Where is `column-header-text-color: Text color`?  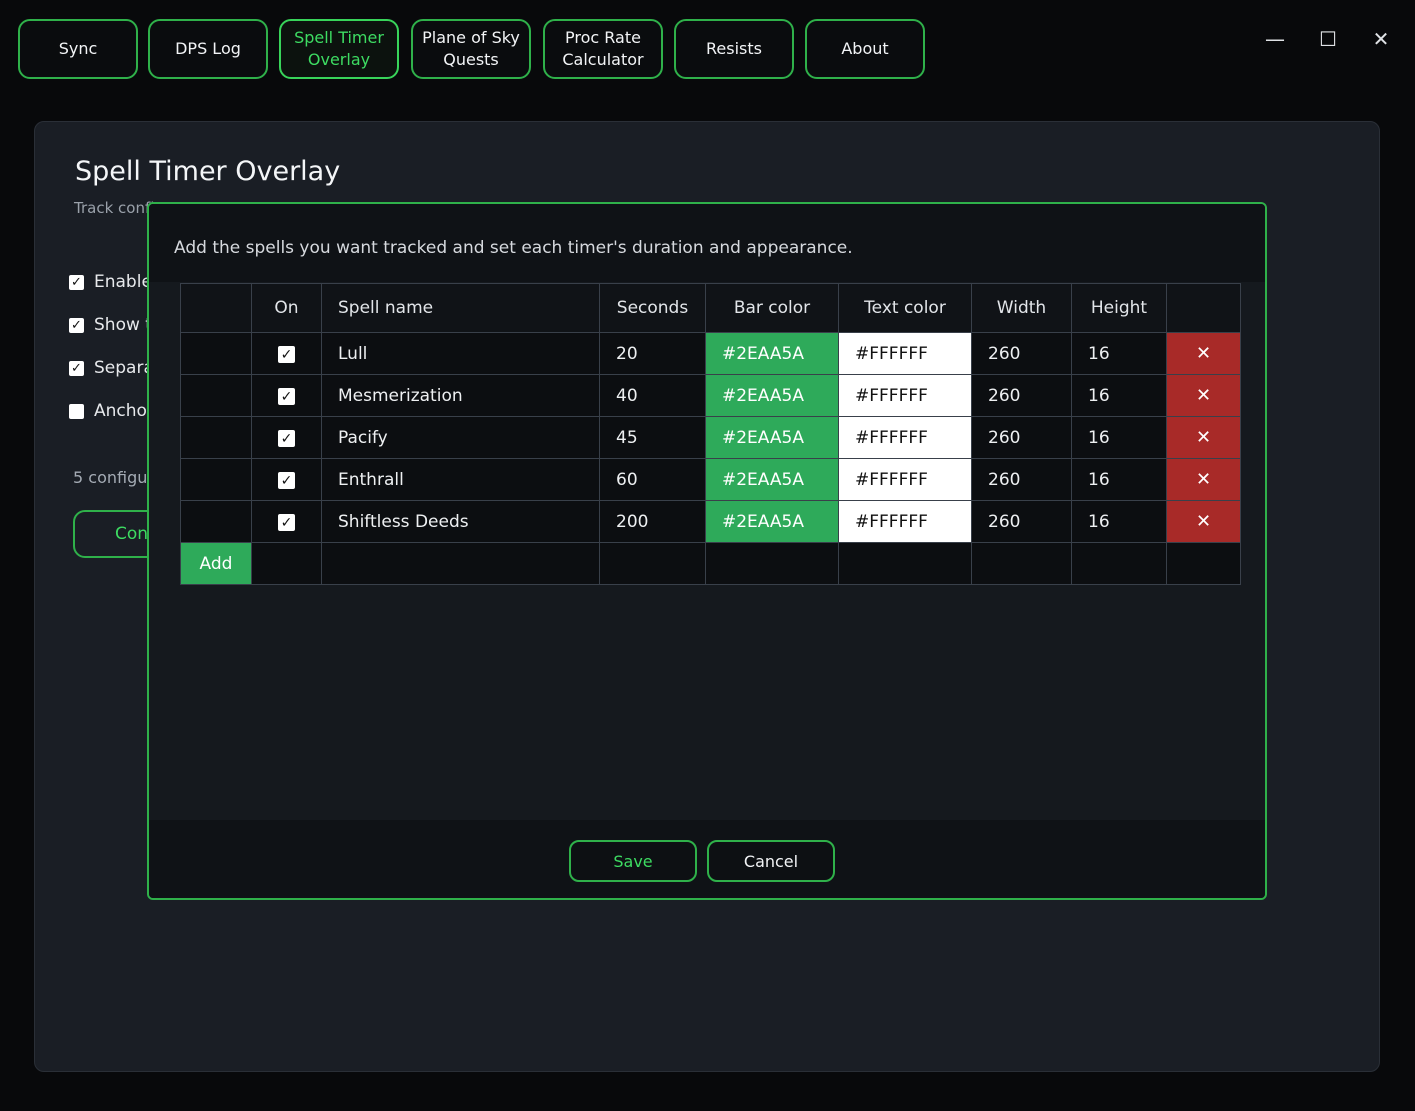
column-header-text-color: Text color is located at coordinates (905, 308).